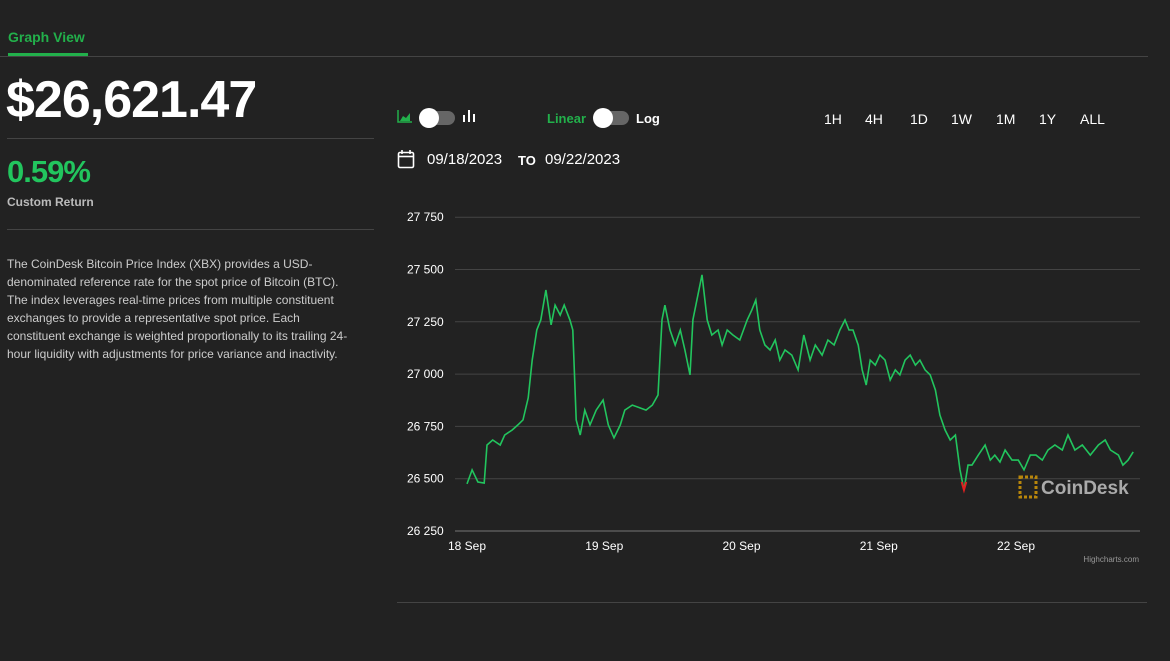  Describe the element at coordinates (425, 479) in the screenshot. I see `y-tick-label: 26 500` at that location.